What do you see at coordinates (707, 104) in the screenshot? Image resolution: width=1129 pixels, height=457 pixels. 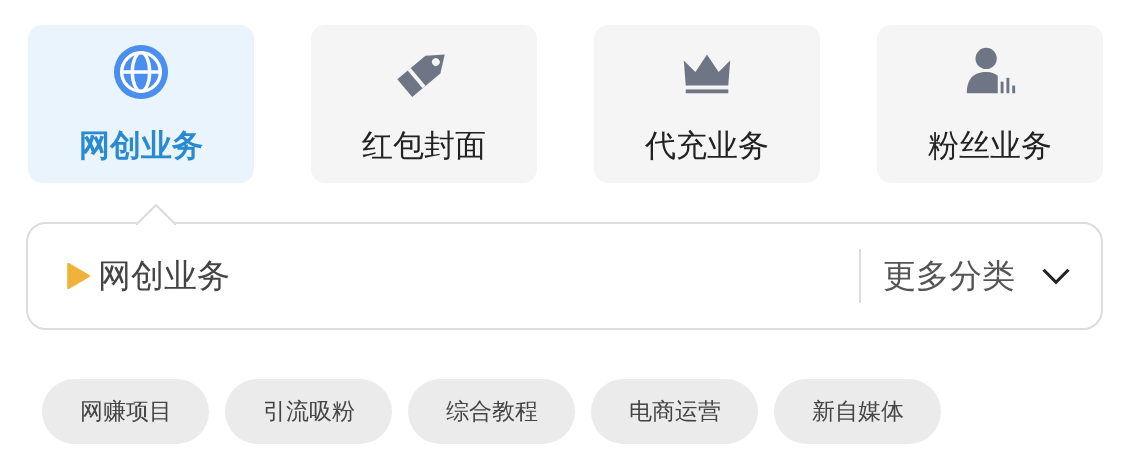 I see `category-card: 代充业务` at bounding box center [707, 104].